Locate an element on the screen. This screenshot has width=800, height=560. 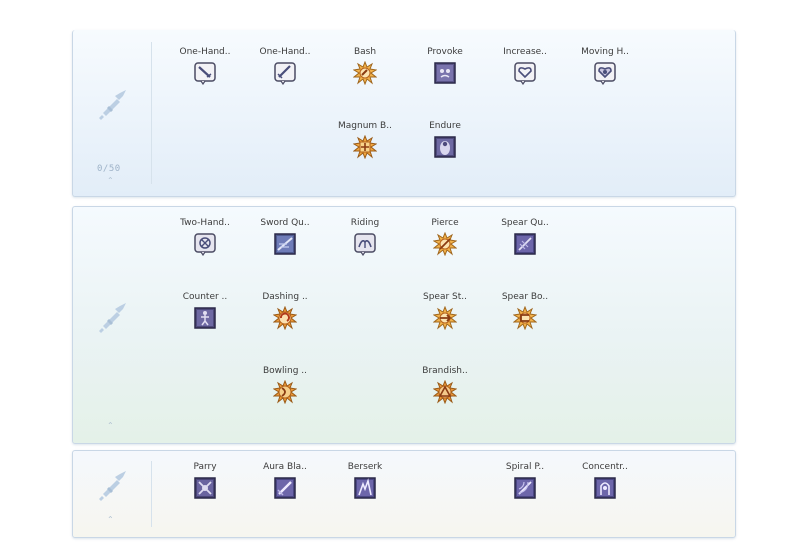
skill-moving-hp-recovery: Moving H.. is located at coordinates (605, 67).